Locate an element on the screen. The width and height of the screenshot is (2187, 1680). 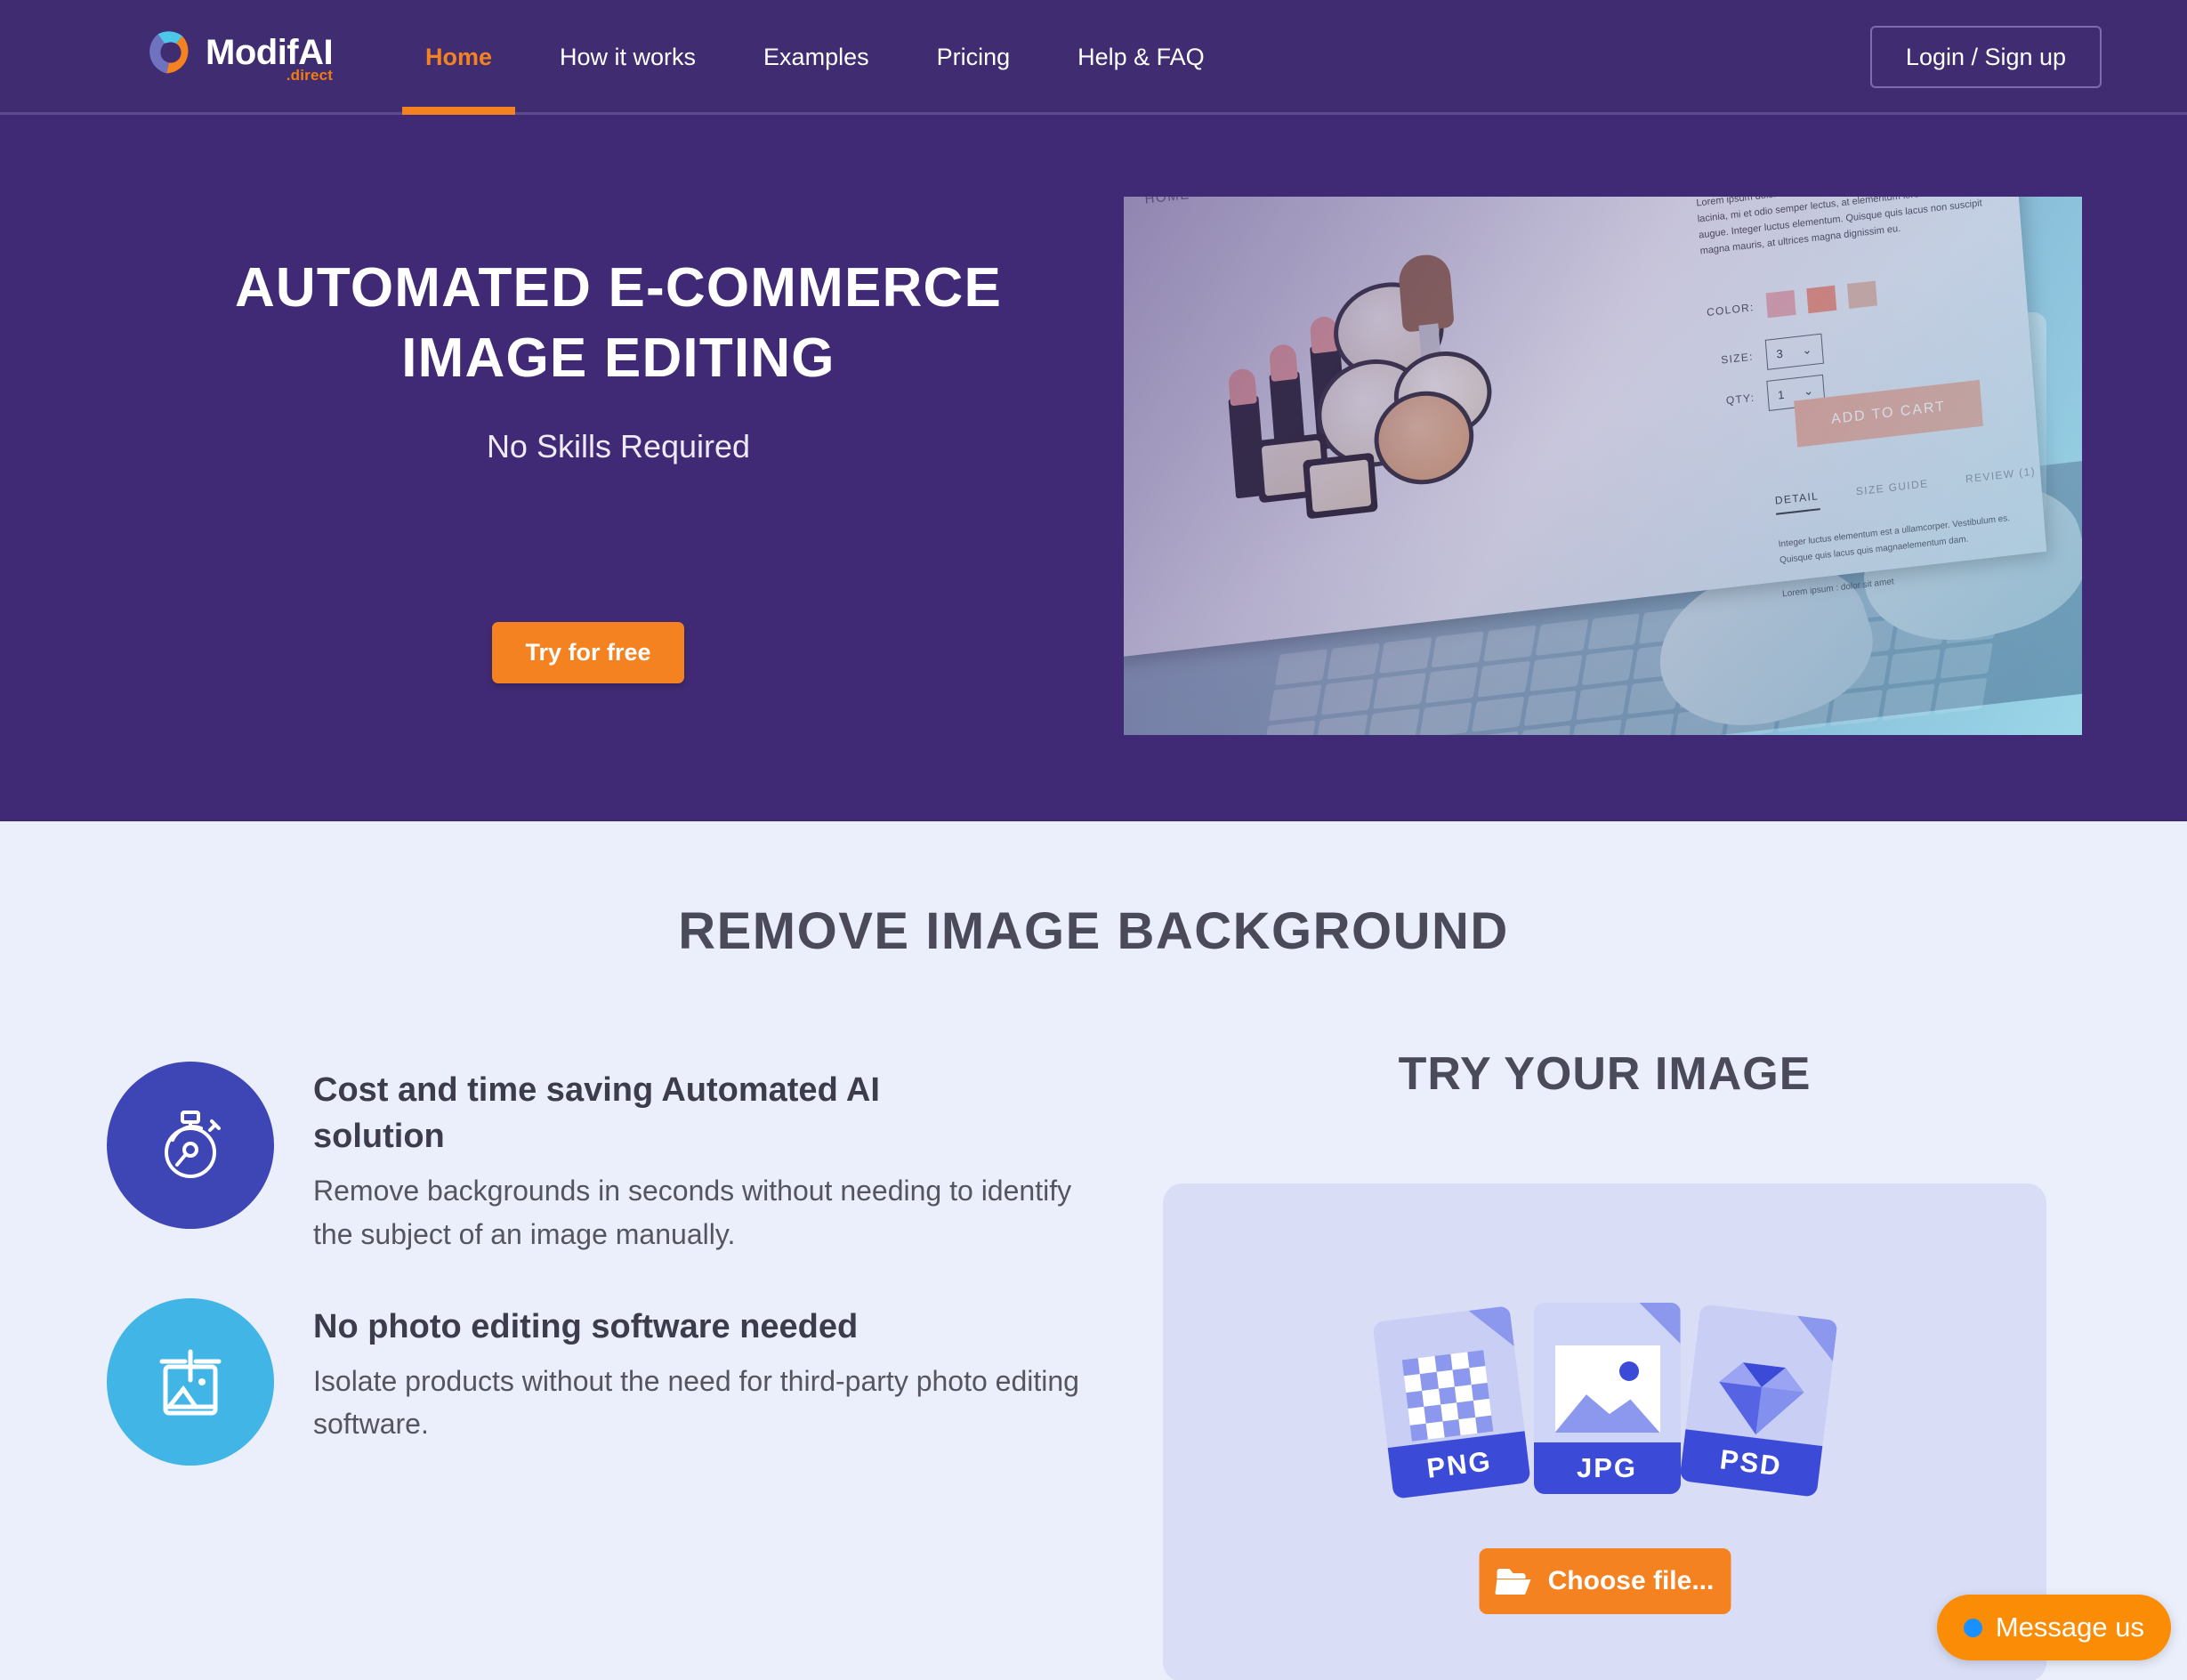
checkerboard-icon is located at coordinates (1447, 1396).